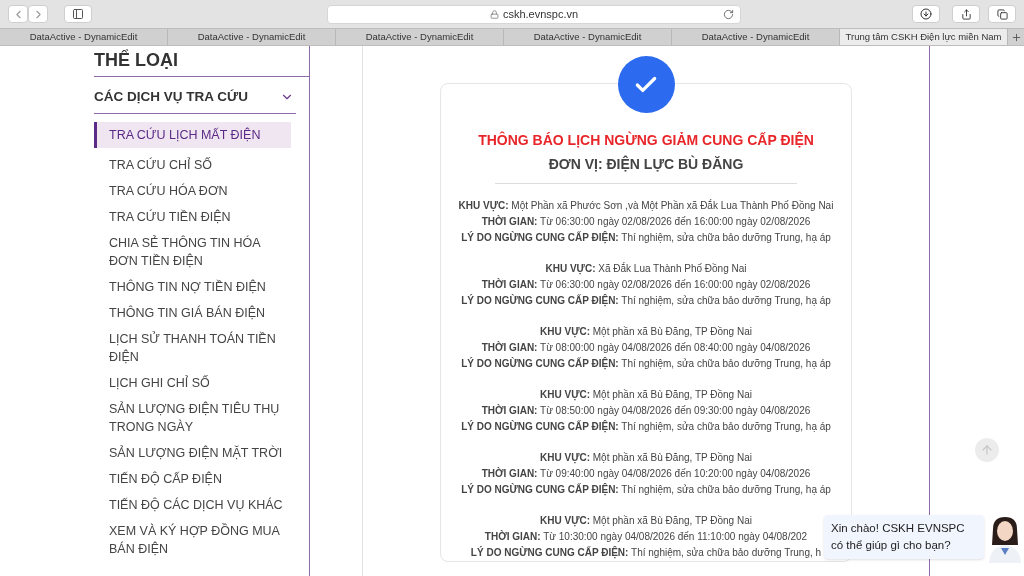  Describe the element at coordinates (728, 14) in the screenshot. I see `reload-icon` at that location.